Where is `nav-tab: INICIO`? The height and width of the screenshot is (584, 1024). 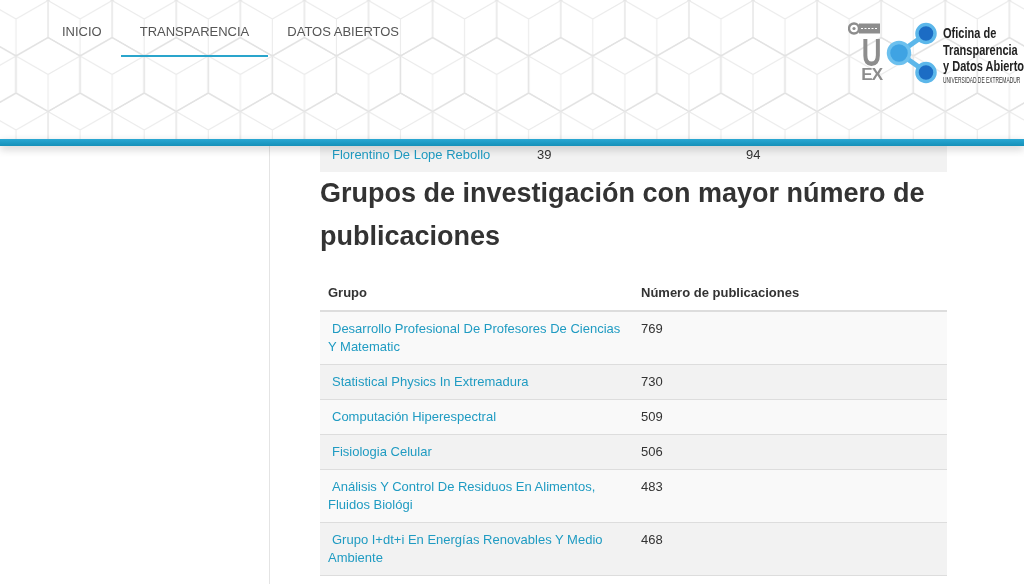
nav-tab: INICIO is located at coordinates (82, 28).